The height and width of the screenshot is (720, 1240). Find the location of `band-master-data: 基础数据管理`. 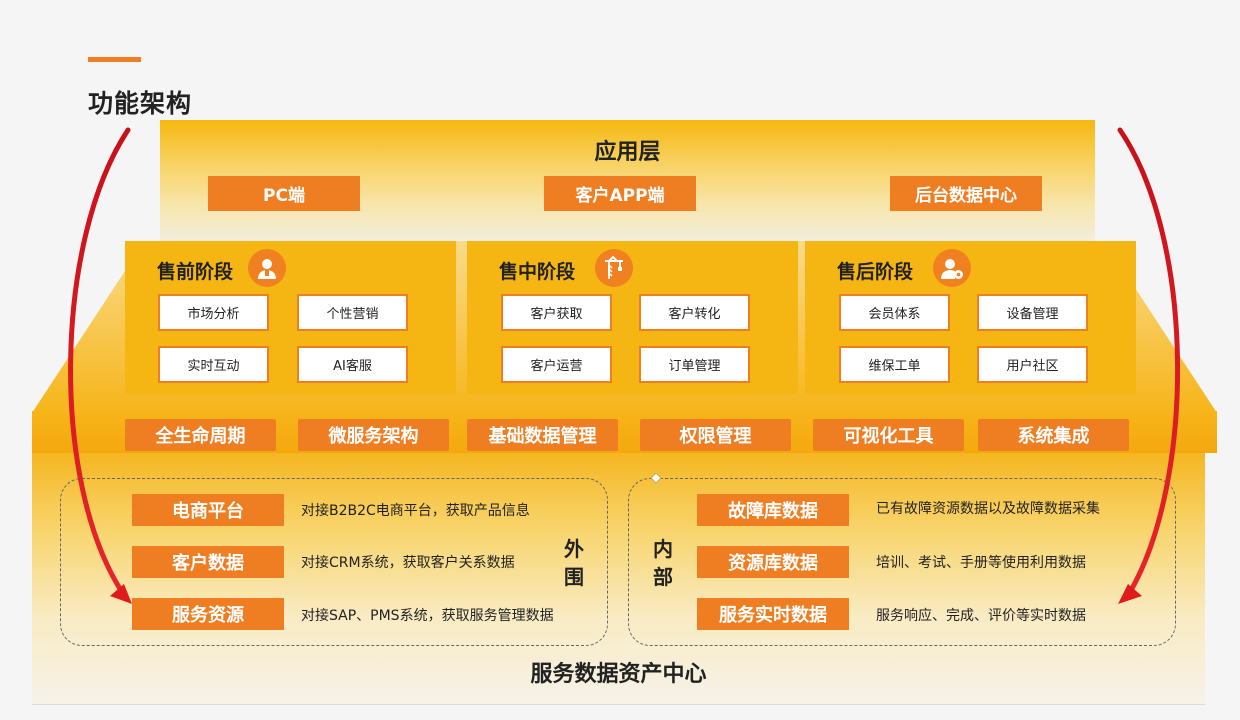

band-master-data: 基础数据管理 is located at coordinates (542, 435).